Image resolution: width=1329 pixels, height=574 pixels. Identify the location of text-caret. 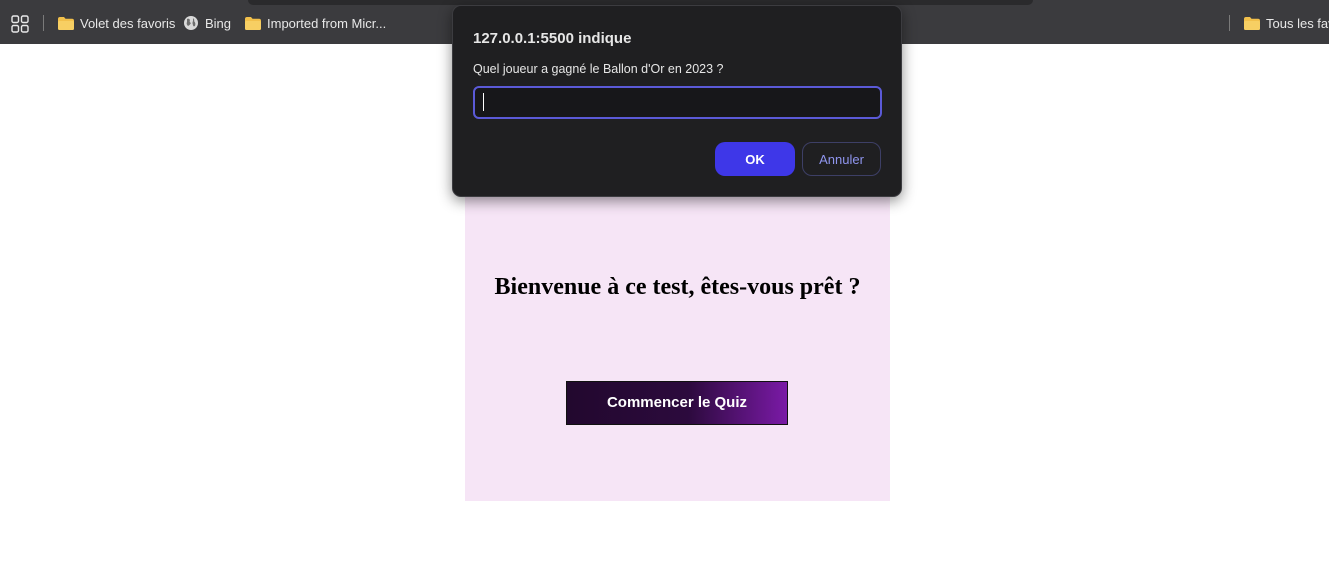
(483, 102).